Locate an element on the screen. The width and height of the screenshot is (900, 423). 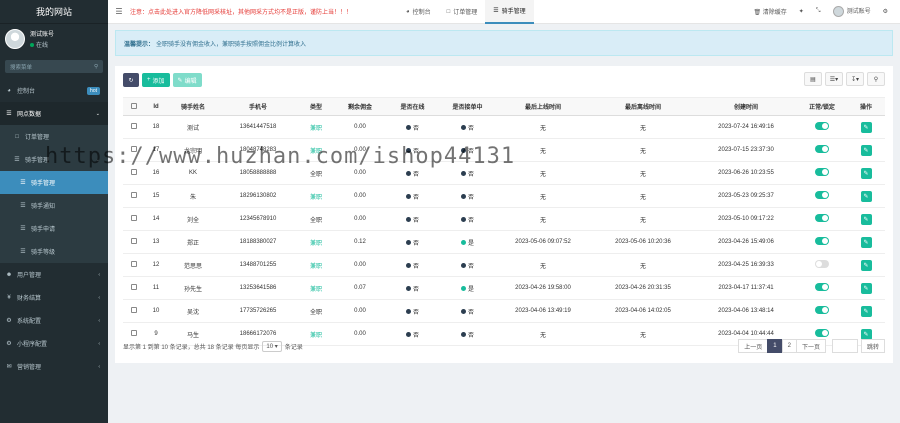
col-last-offline: 最后离线时间 is located at coordinates (643, 106).